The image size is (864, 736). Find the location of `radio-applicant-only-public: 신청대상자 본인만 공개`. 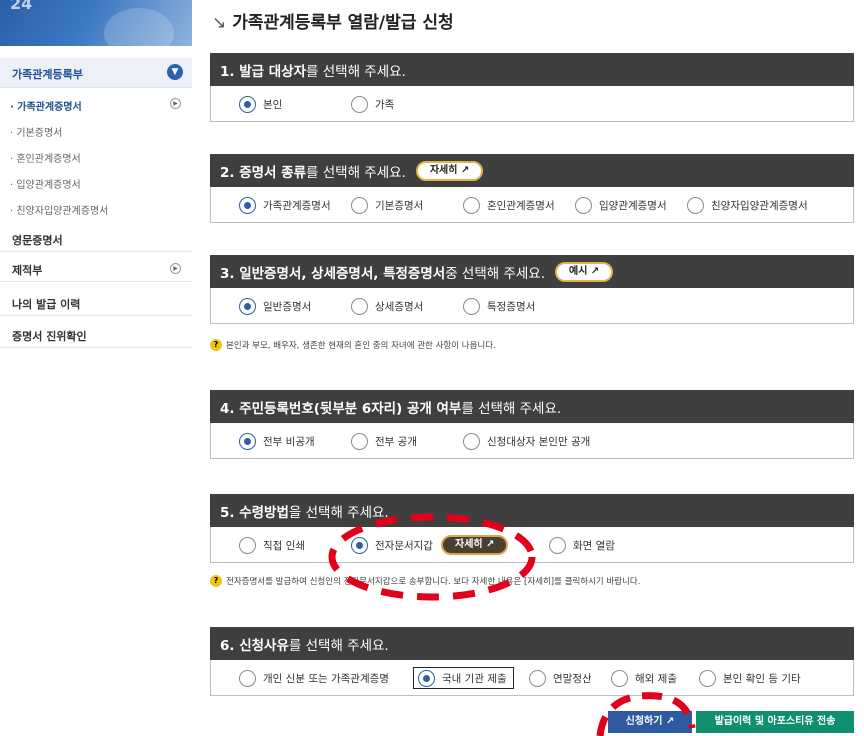

radio-applicant-only-public: 신청대상자 본인만 공개 is located at coordinates (526, 441).